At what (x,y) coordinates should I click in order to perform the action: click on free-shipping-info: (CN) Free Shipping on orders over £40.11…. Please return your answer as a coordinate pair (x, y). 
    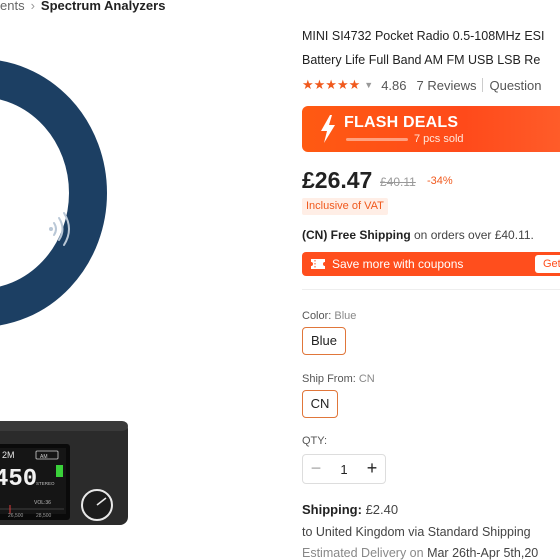
    Looking at the image, I should click on (418, 235).